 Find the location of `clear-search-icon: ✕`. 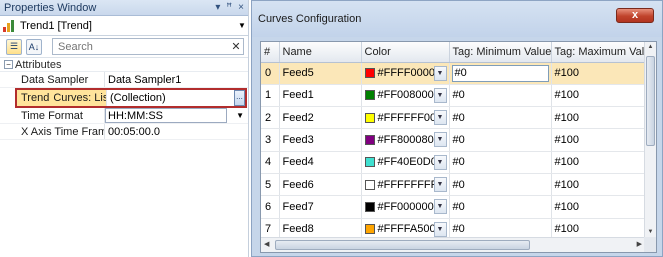

clear-search-icon: ✕ is located at coordinates (236, 46).